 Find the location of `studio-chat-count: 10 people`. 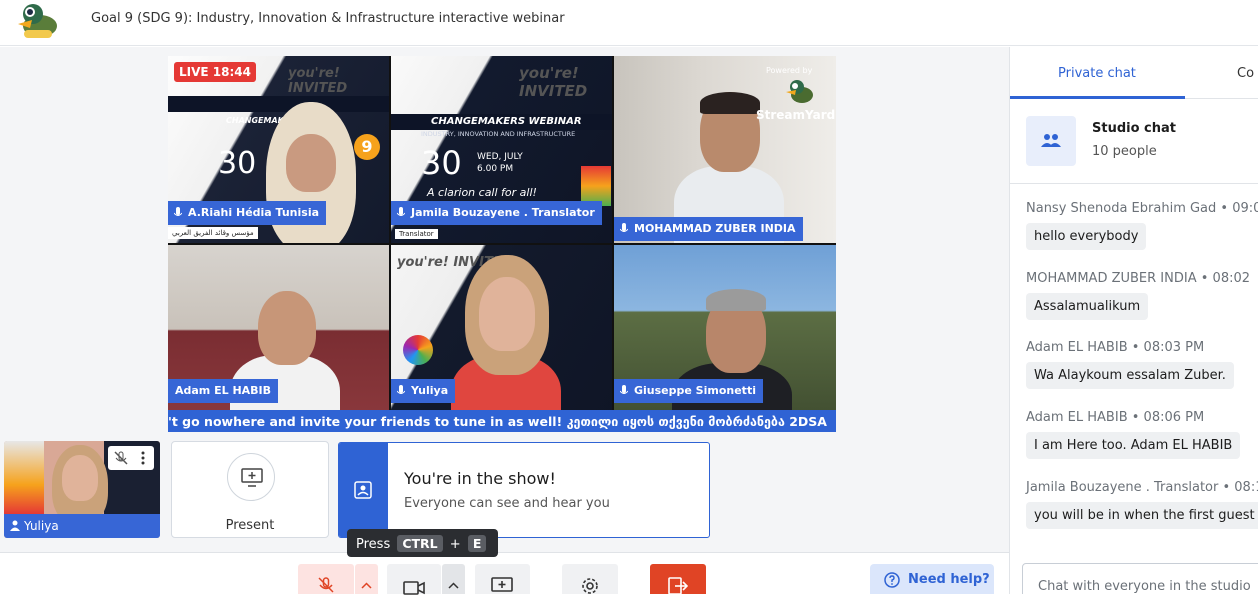

studio-chat-count: 10 people is located at coordinates (1124, 151).